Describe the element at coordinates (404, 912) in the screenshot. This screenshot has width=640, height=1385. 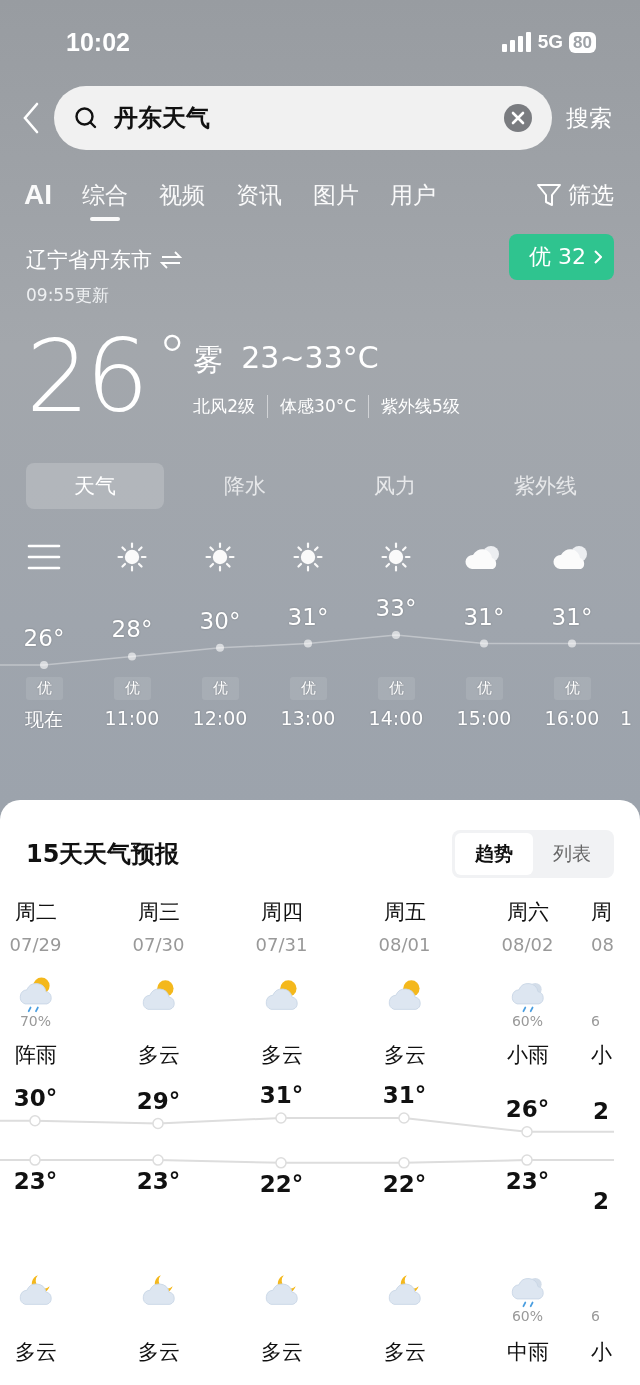
I see `weekday-label: 周五` at that location.